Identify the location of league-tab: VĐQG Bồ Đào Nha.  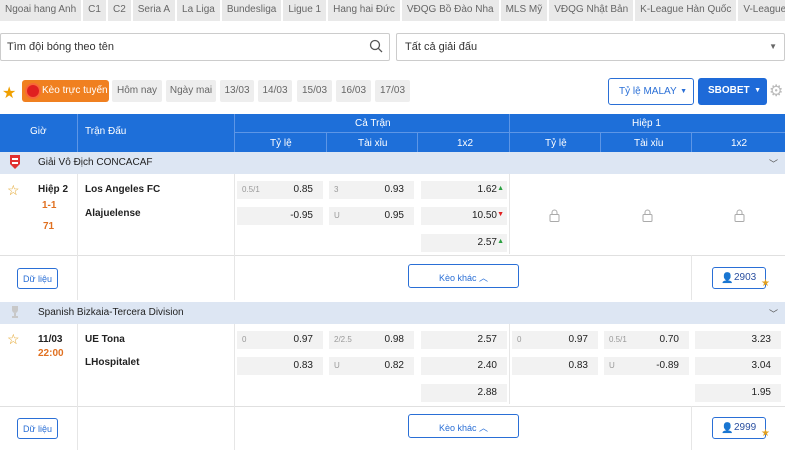
(450, 10).